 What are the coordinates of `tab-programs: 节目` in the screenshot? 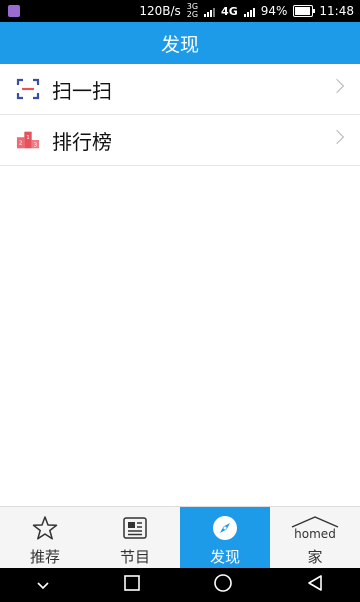 It's located at (135, 538).